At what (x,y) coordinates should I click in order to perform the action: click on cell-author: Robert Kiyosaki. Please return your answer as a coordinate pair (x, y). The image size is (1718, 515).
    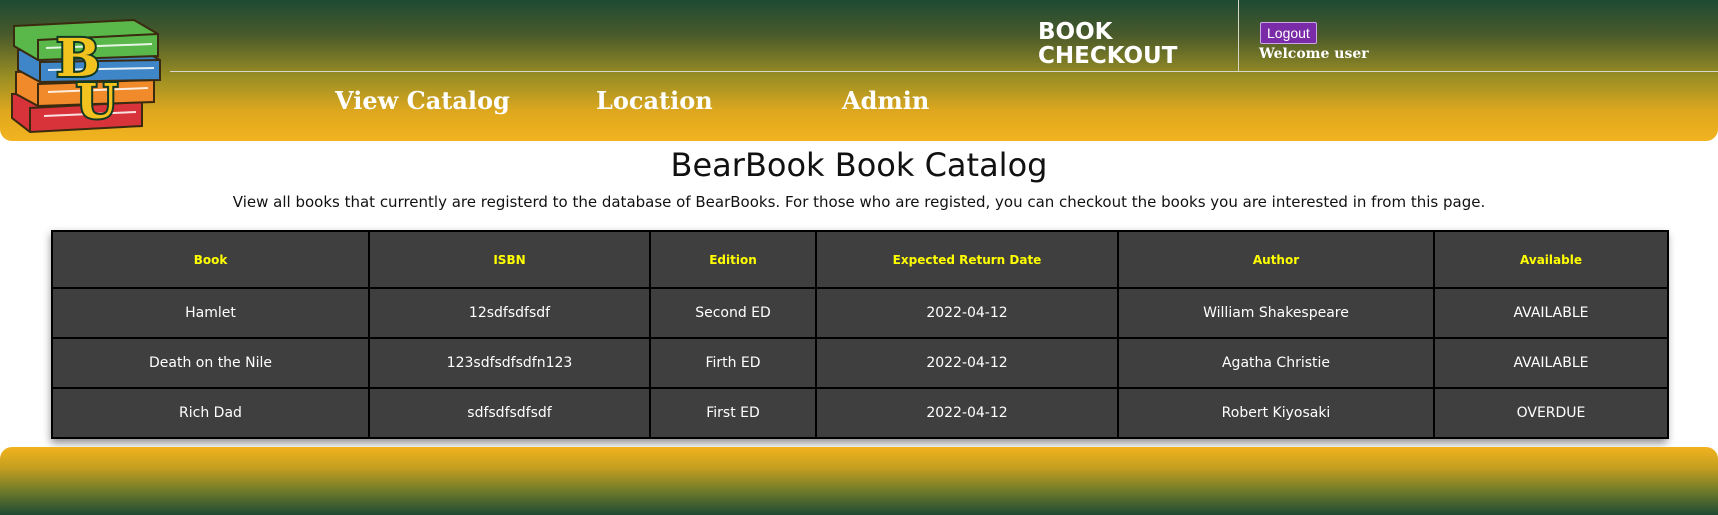
    Looking at the image, I should click on (1276, 413).